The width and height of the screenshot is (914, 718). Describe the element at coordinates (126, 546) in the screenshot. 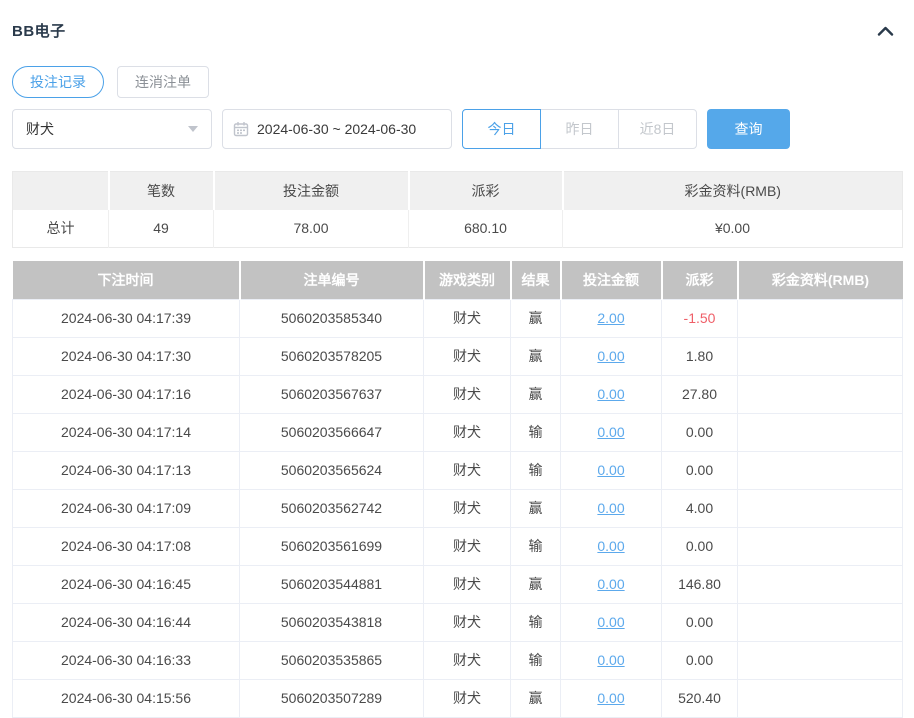

I see `bet-time-cell: 2024-06-30 04:17:08` at that location.